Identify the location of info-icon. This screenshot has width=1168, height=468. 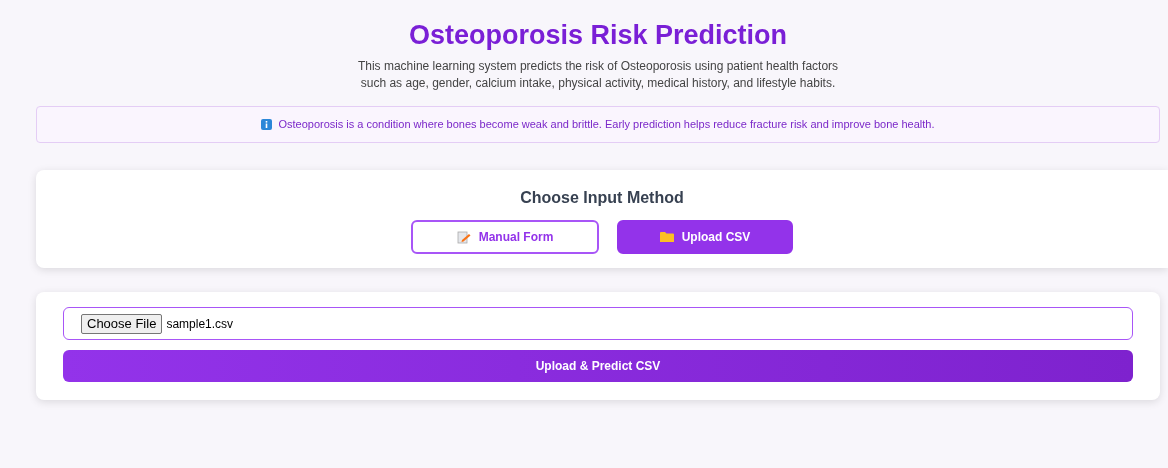
(267, 124).